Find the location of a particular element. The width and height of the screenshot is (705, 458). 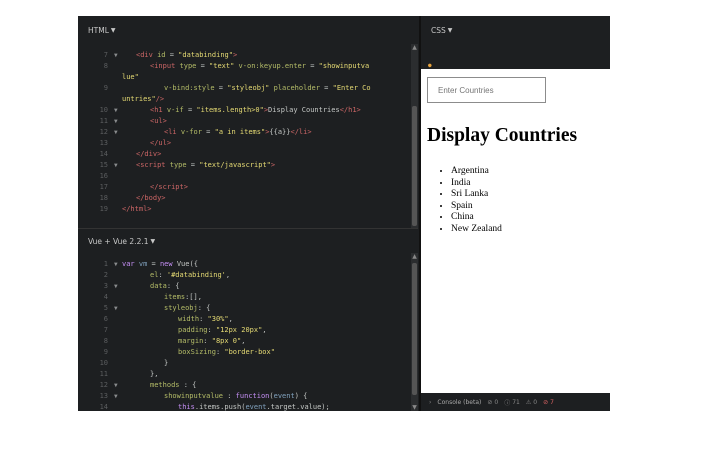

country-item: Sri Lanka is located at coordinates (476, 195).